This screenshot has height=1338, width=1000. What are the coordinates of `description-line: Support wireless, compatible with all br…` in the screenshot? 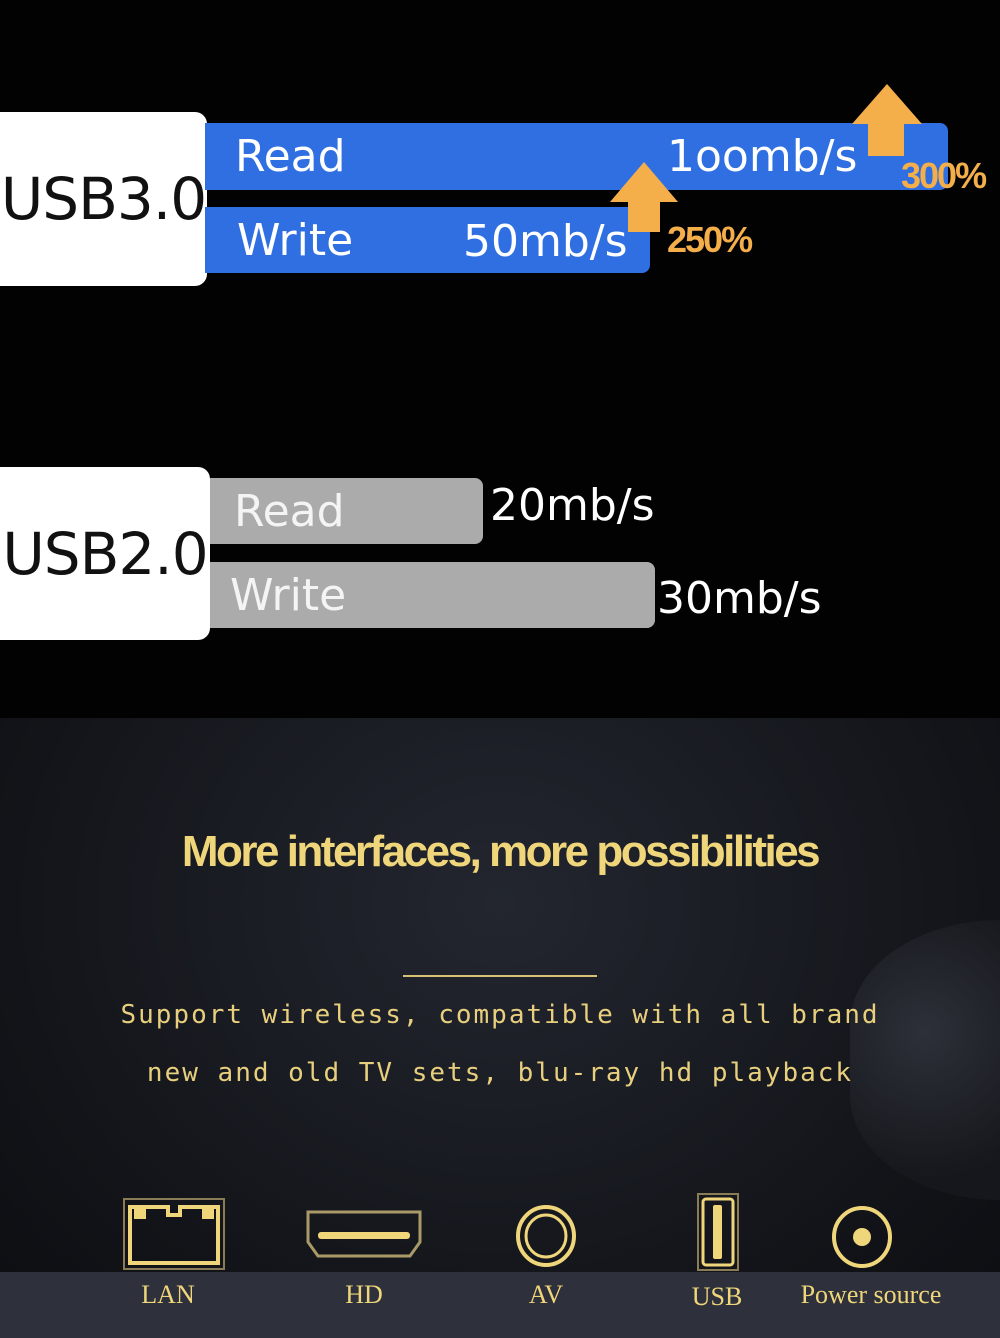 It's located at (500, 1015).